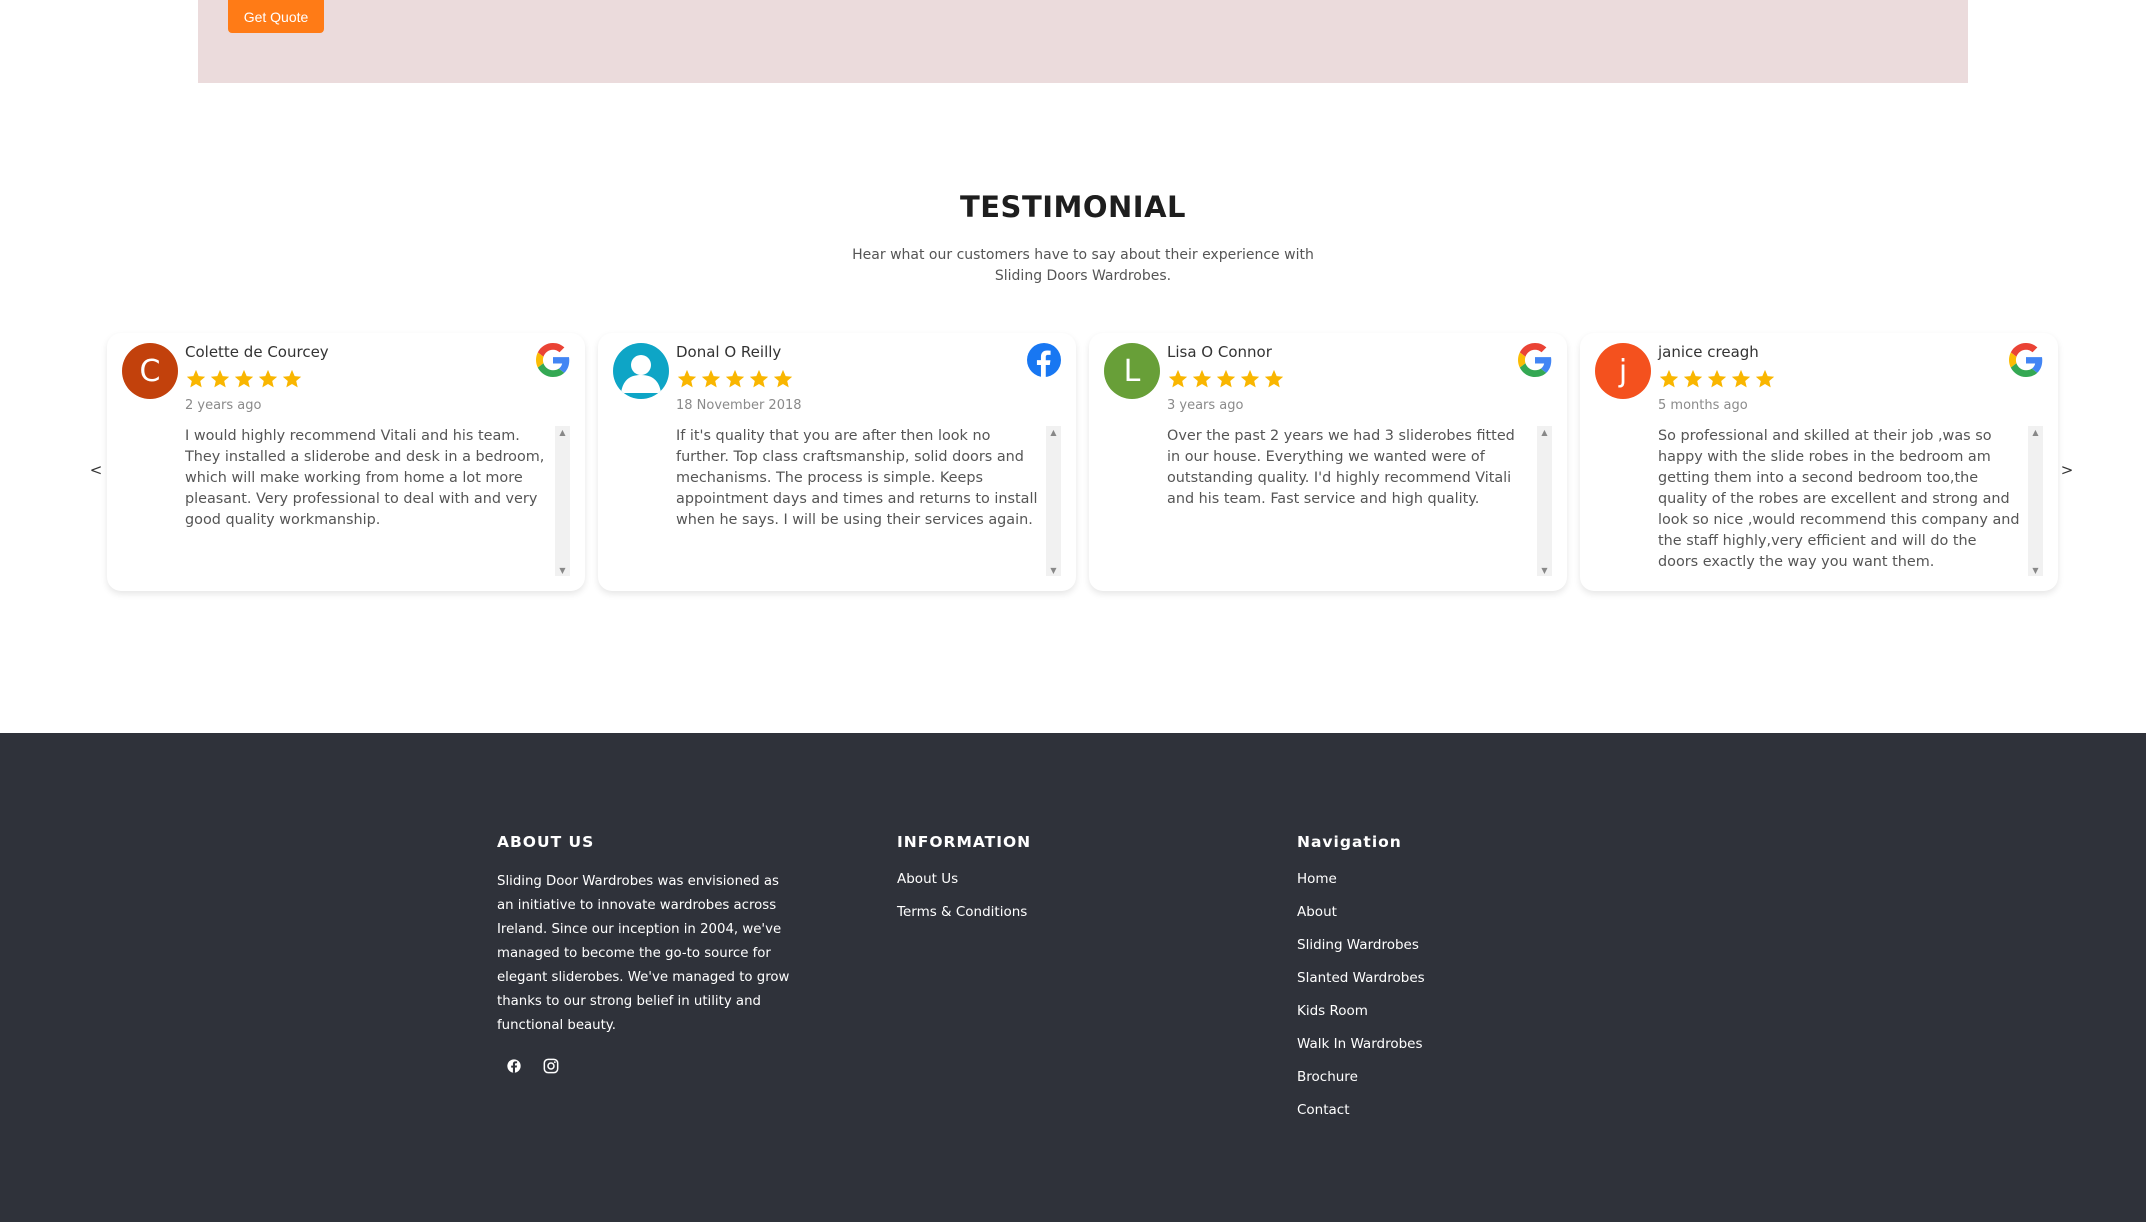 Image resolution: width=2146 pixels, height=1222 pixels. I want to click on avatar: j, so click(1623, 371).